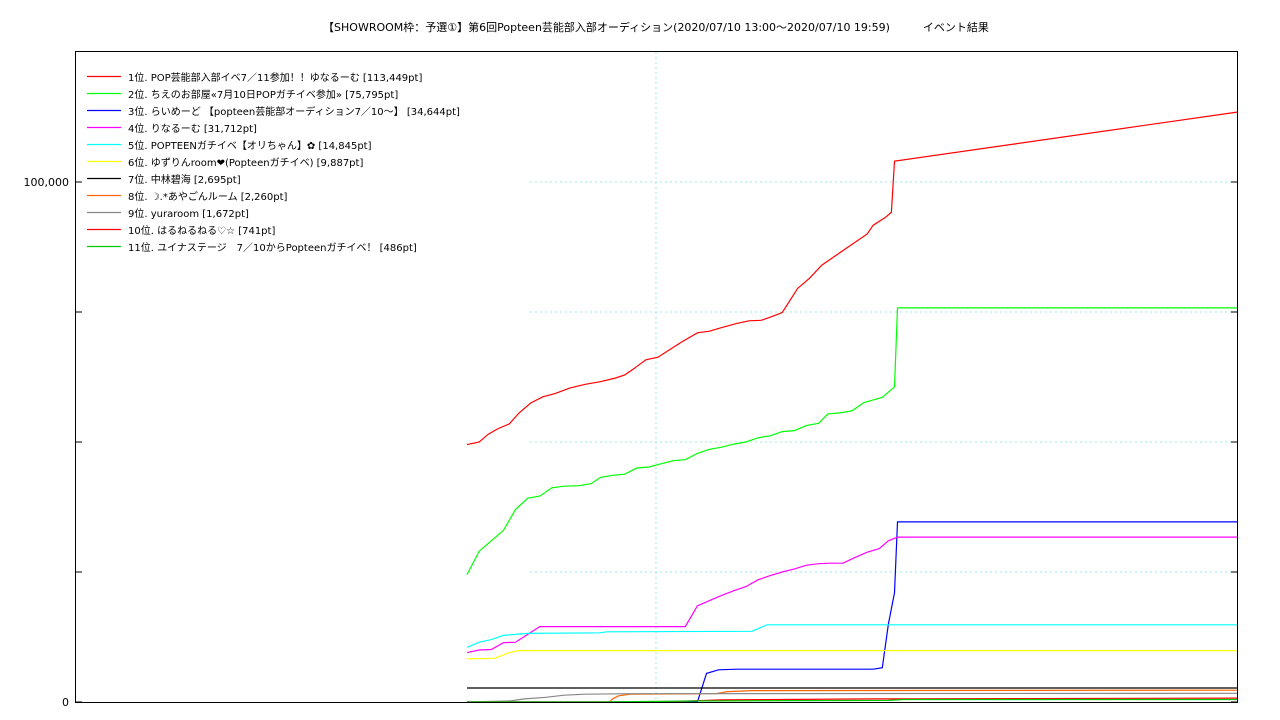  Describe the element at coordinates (245, 162) in the screenshot. I see `legend-label-6: 6位. ゆずりんroom❤︎(Popteenガチイベ) [9,887pt]` at that location.